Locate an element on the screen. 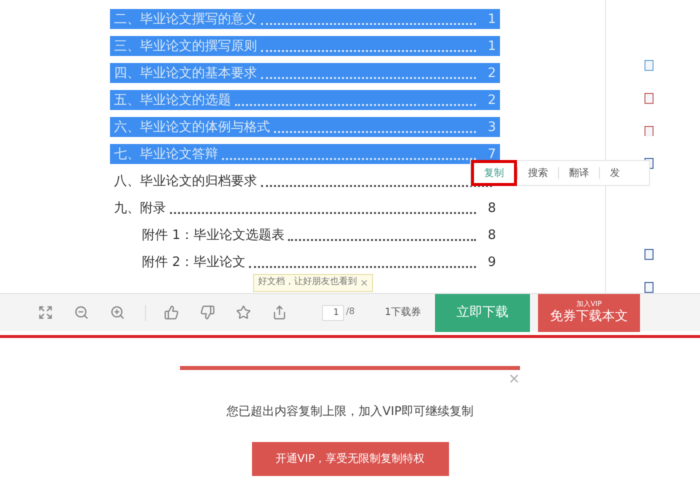  limit-message: 您已超出内容复制上限，加入VIP即可继续复制 is located at coordinates (350, 411).